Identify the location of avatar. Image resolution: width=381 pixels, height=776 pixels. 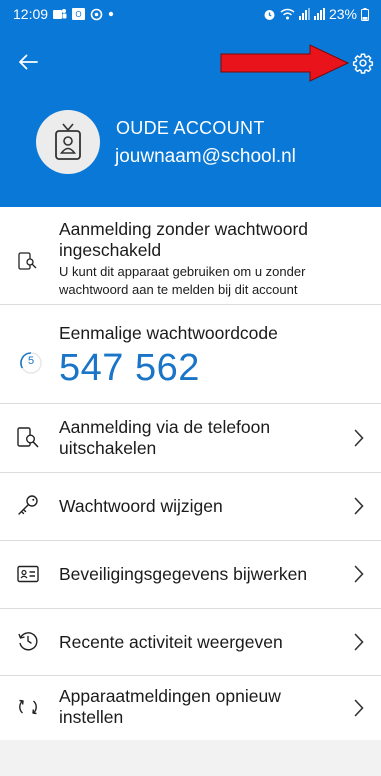
(68, 142).